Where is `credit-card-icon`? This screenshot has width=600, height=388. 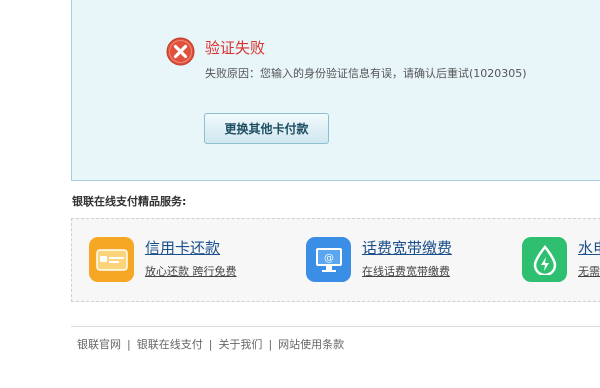 credit-card-icon is located at coordinates (111, 259).